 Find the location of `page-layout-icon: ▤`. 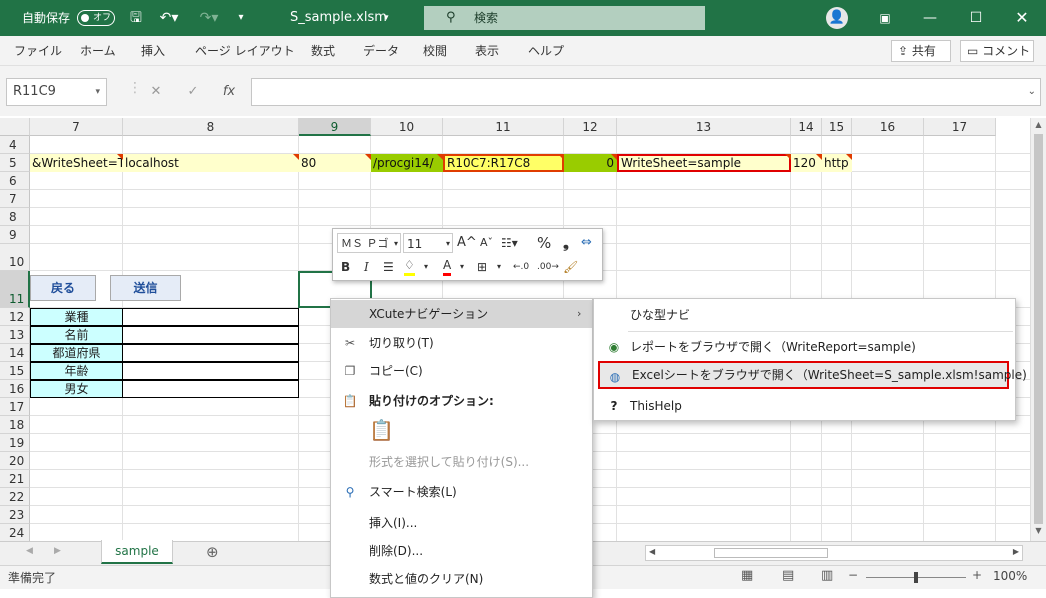

page-layout-icon: ▤ is located at coordinates (788, 575).